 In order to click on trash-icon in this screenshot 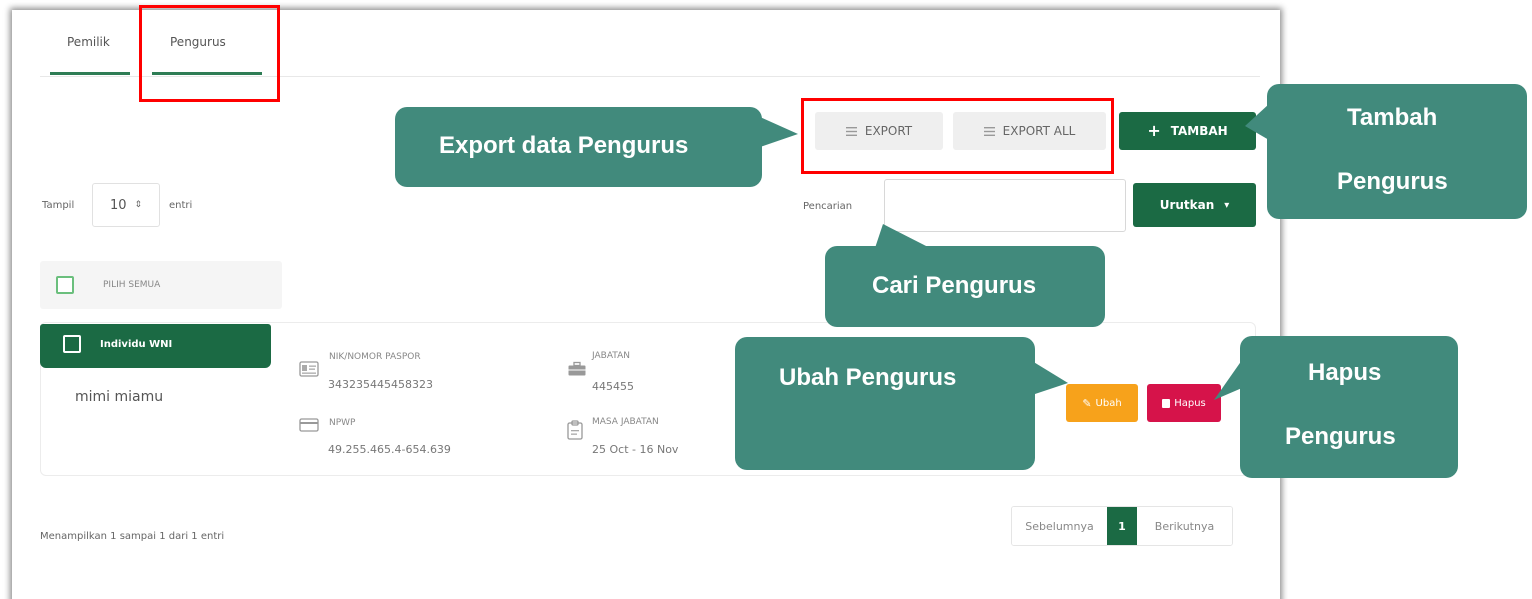, I will do `click(1166, 403)`.